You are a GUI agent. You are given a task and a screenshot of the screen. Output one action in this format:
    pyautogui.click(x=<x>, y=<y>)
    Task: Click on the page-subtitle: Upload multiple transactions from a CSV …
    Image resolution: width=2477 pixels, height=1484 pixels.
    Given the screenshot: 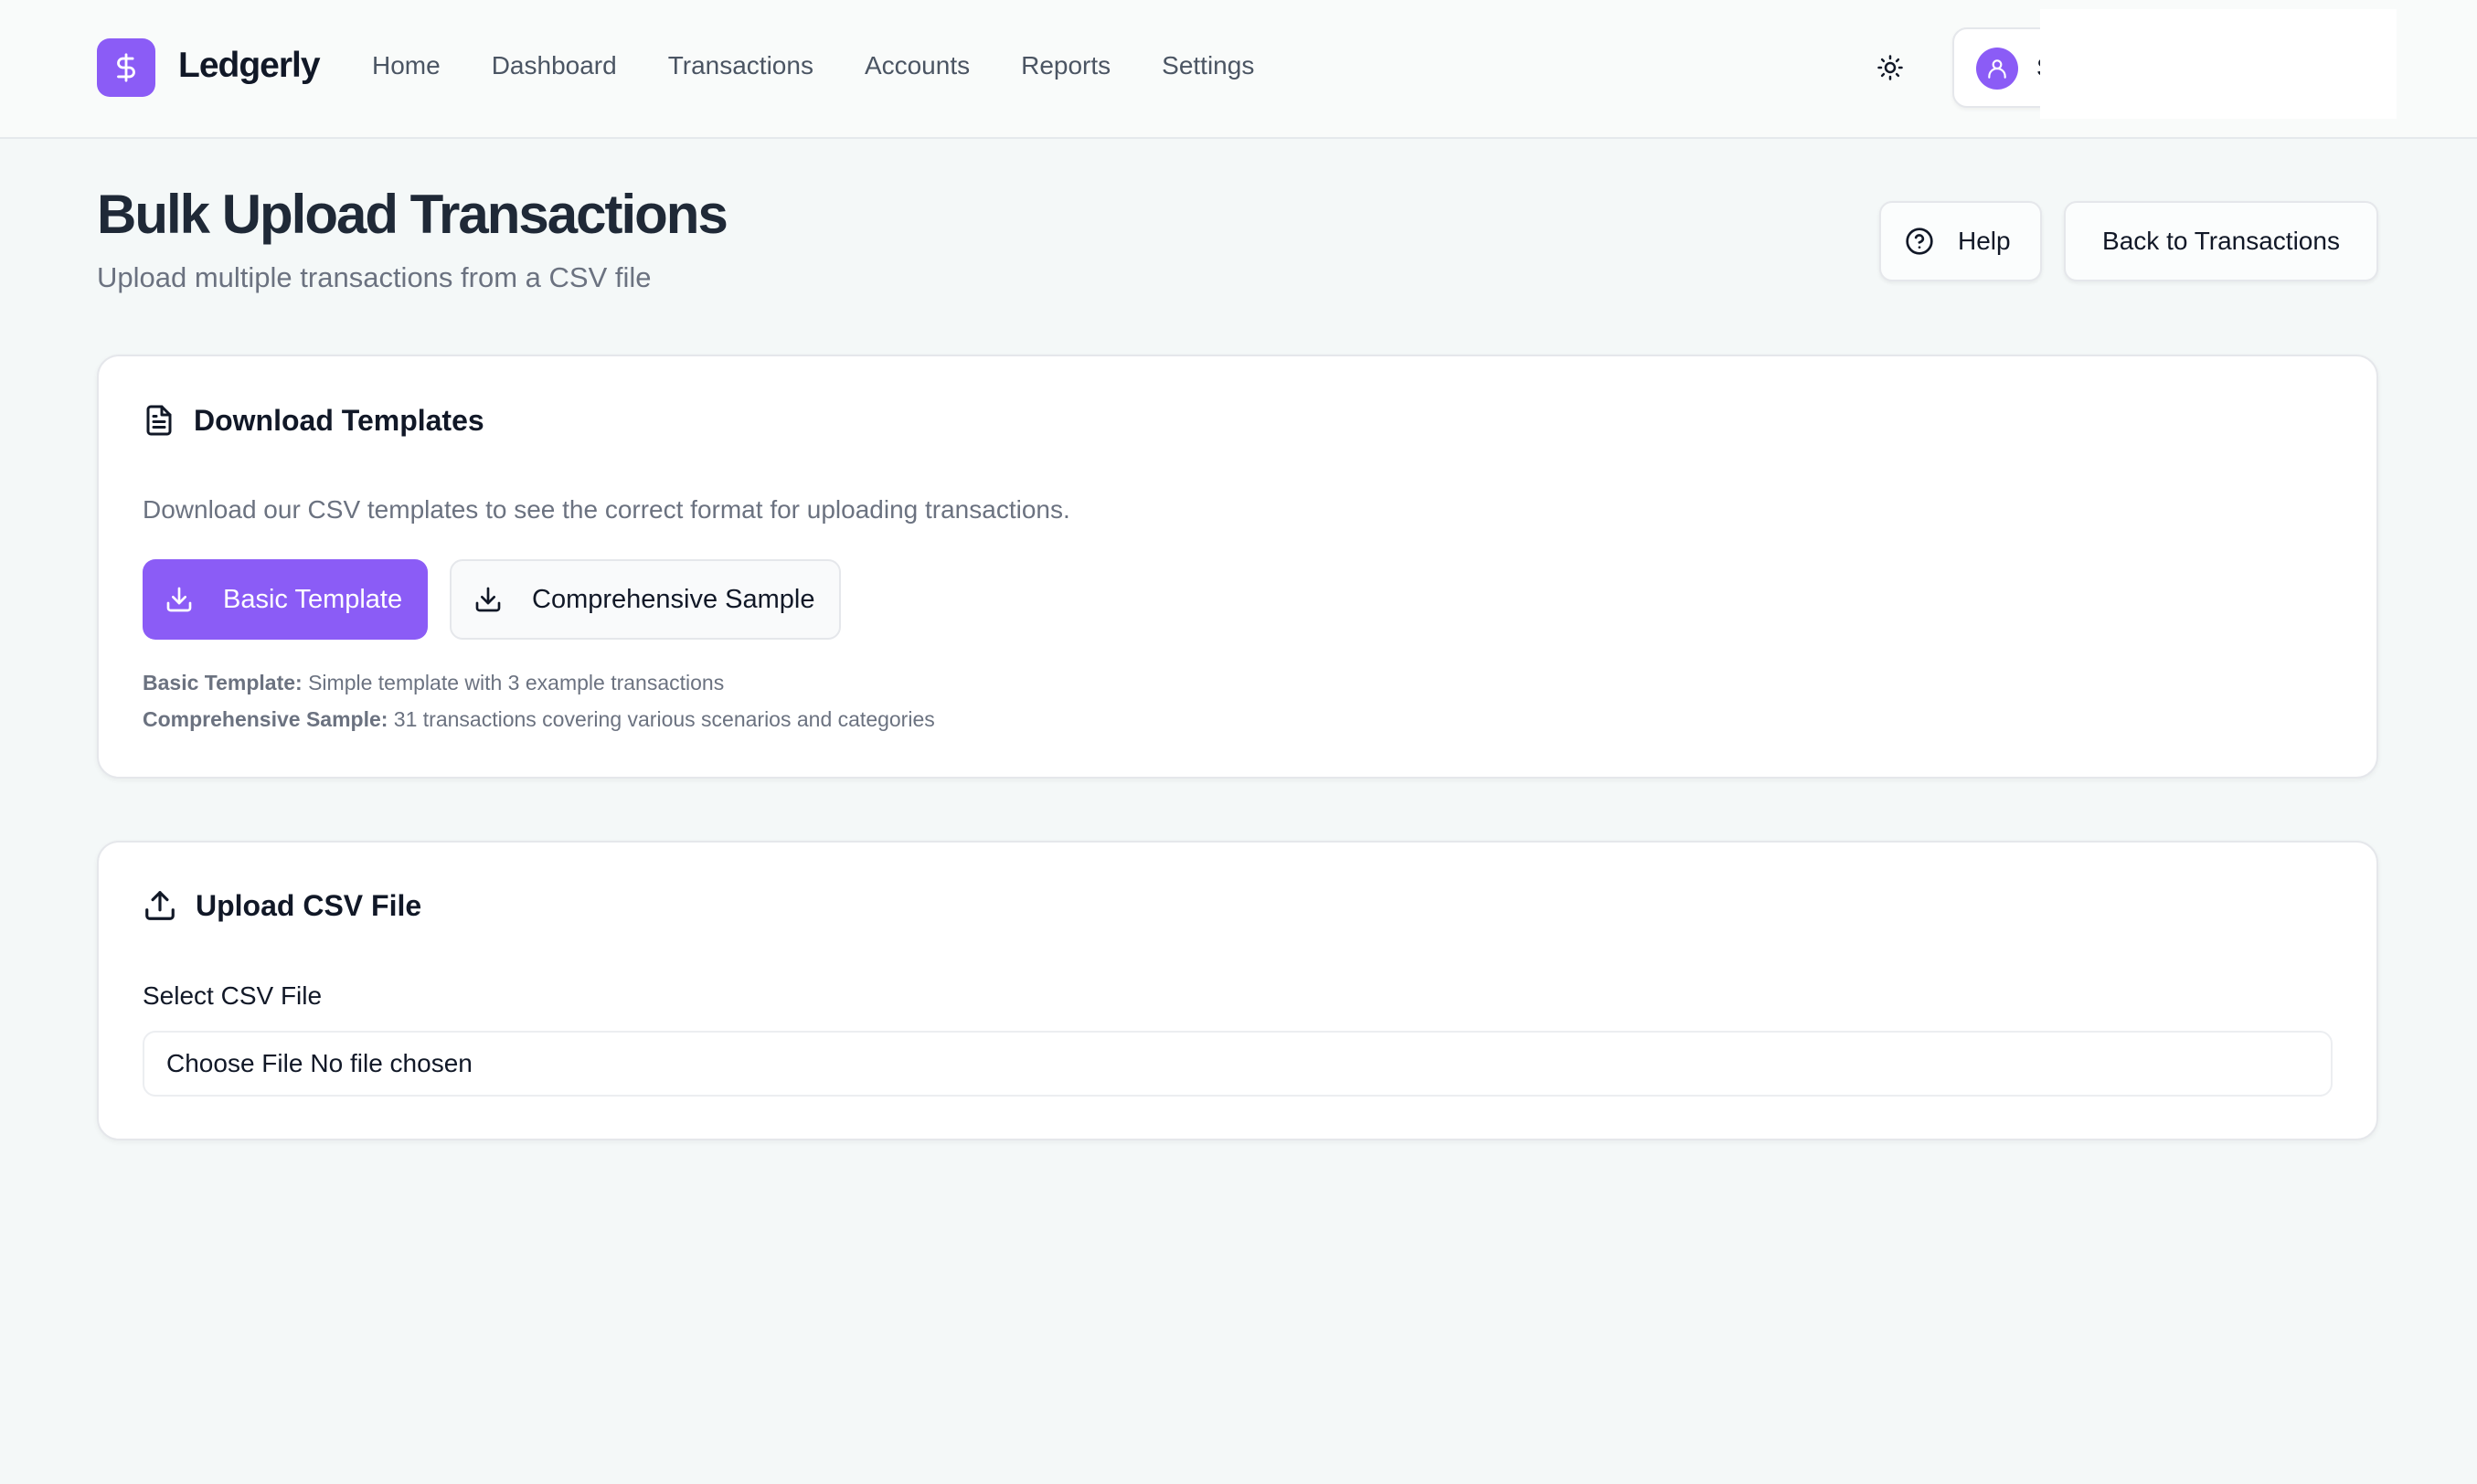 What is the action you would take?
    pyautogui.click(x=375, y=277)
    